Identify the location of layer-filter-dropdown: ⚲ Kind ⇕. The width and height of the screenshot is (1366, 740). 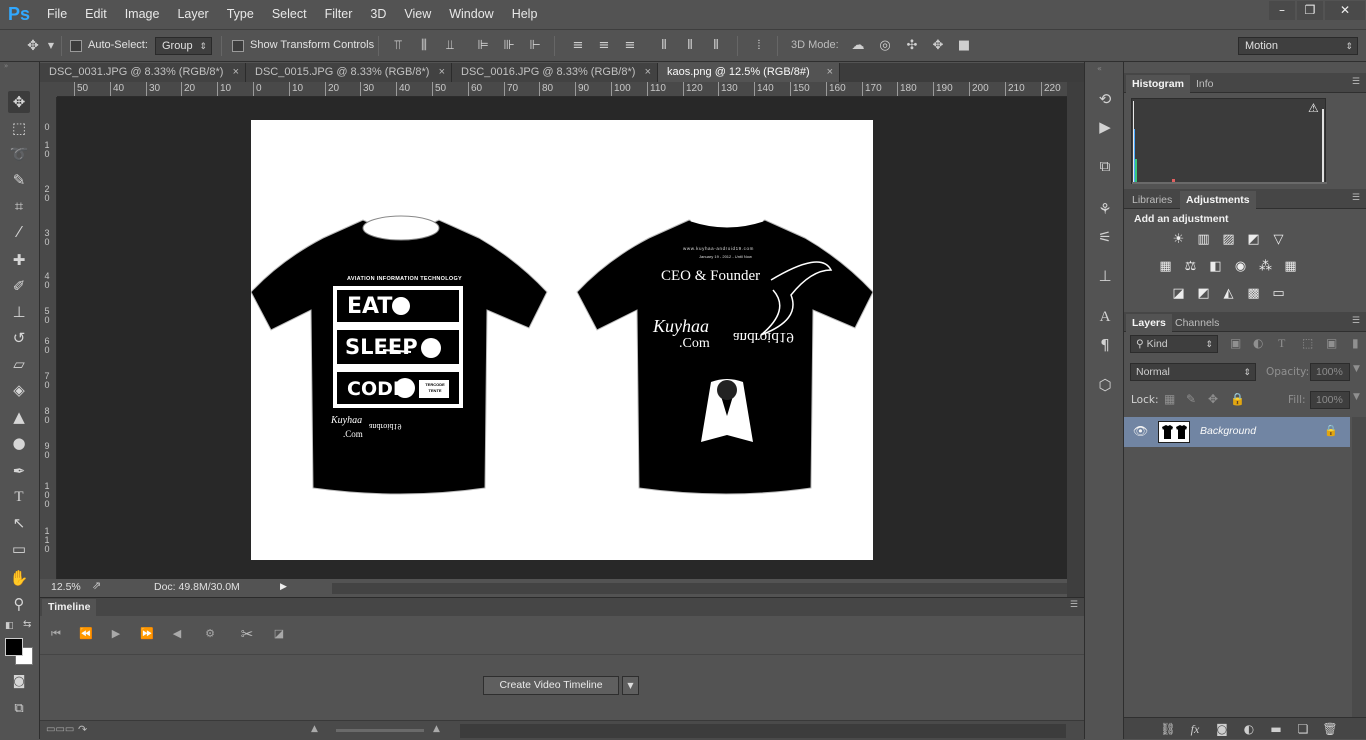
(1174, 344).